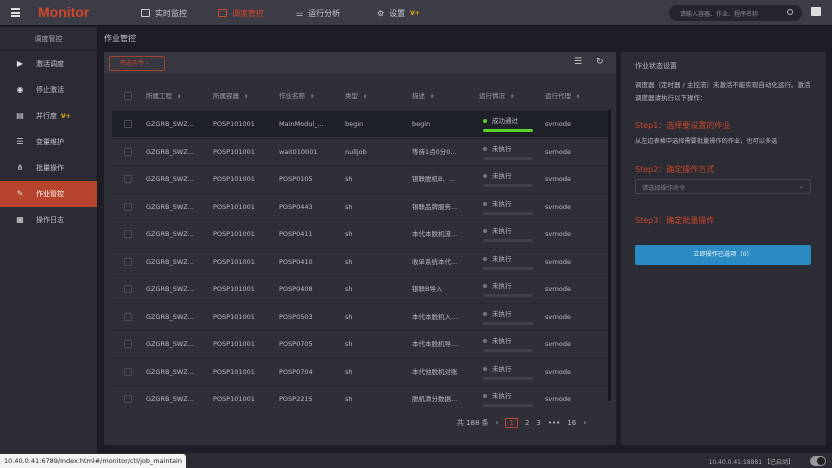 This screenshot has height=468, width=832. I want to click on page-16: 16, so click(571, 423).